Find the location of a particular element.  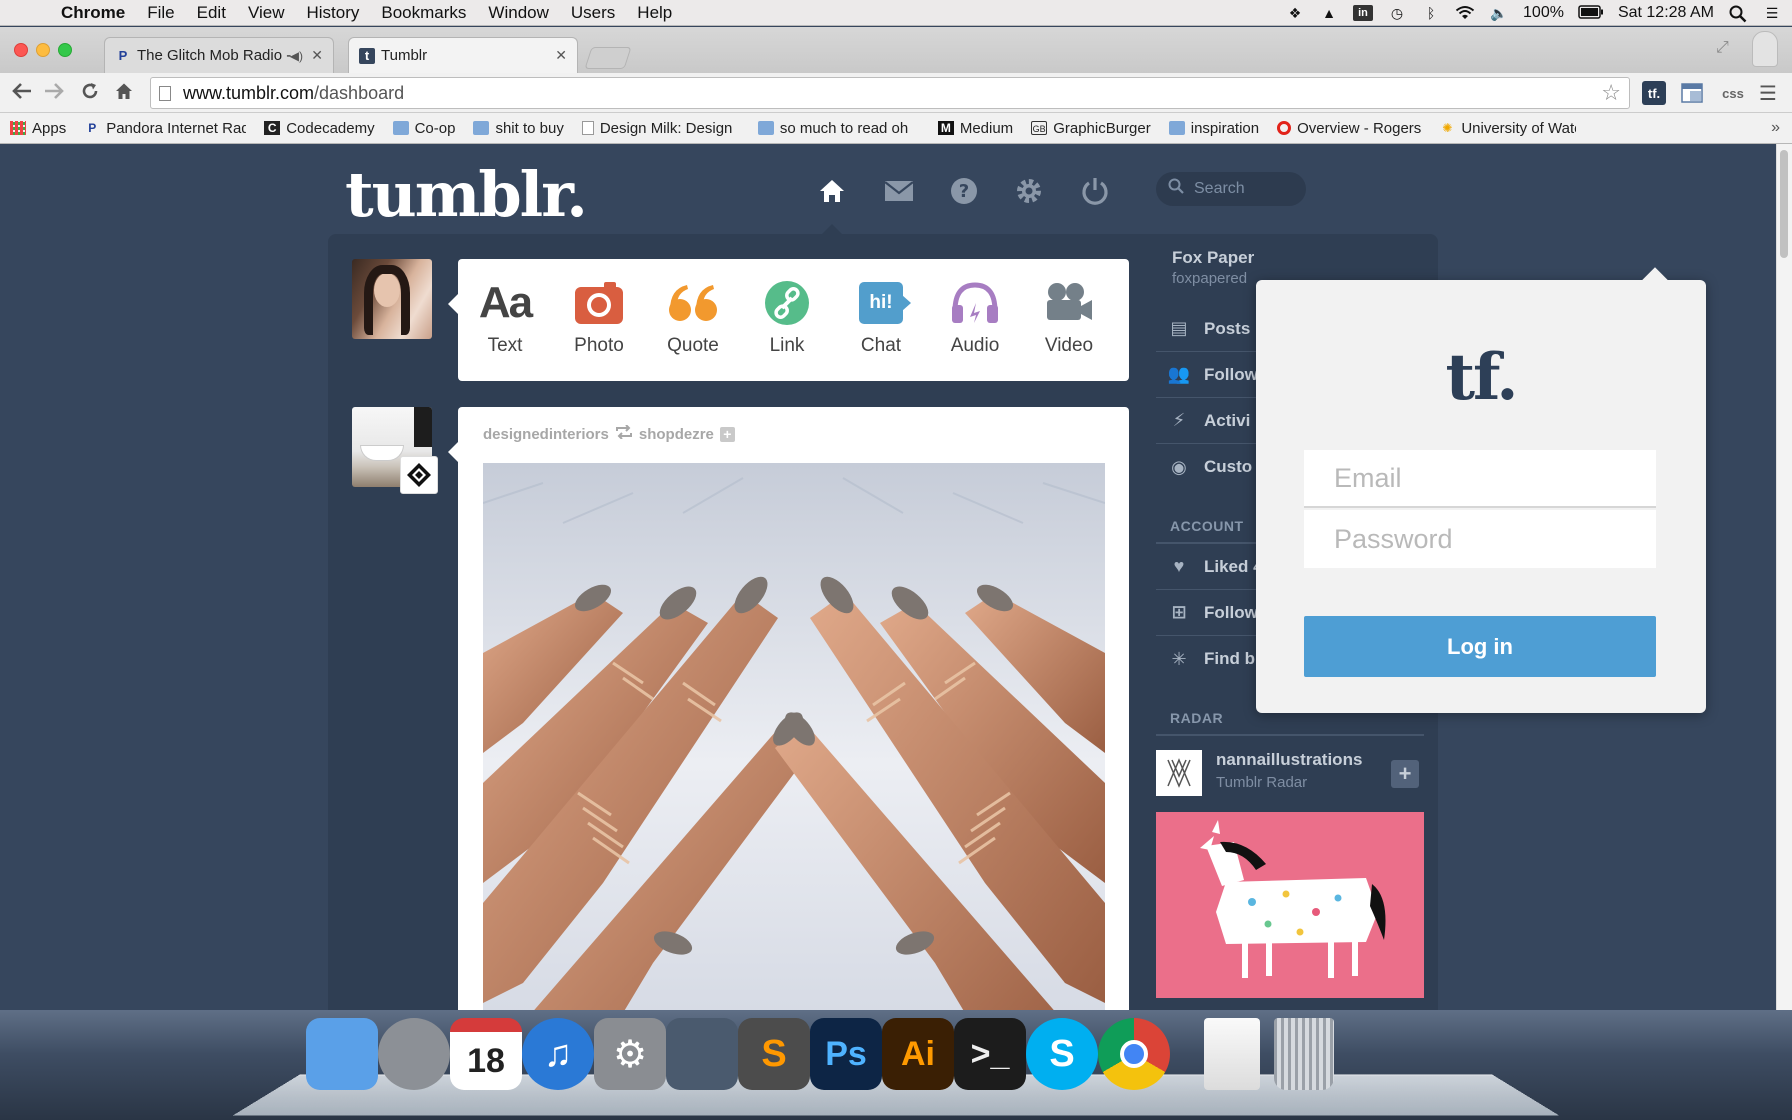

logout-power-icon is located at coordinates (1095, 191).